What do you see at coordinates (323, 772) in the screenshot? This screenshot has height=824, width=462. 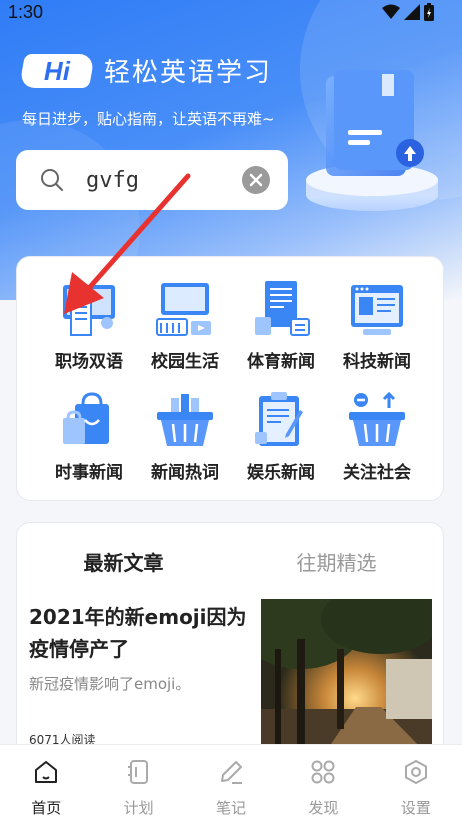 I see `discover-icon` at bounding box center [323, 772].